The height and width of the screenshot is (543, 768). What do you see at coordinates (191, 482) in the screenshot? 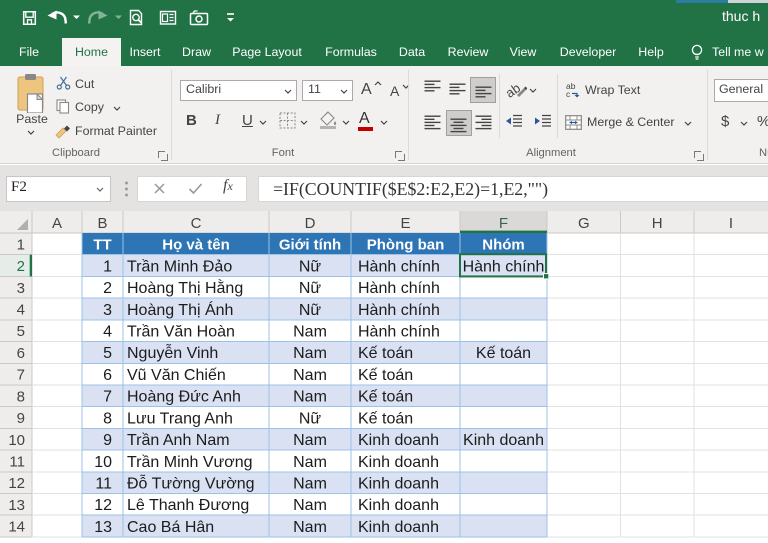
I see `svg-text: Đỗ Tường Vường` at bounding box center [191, 482].